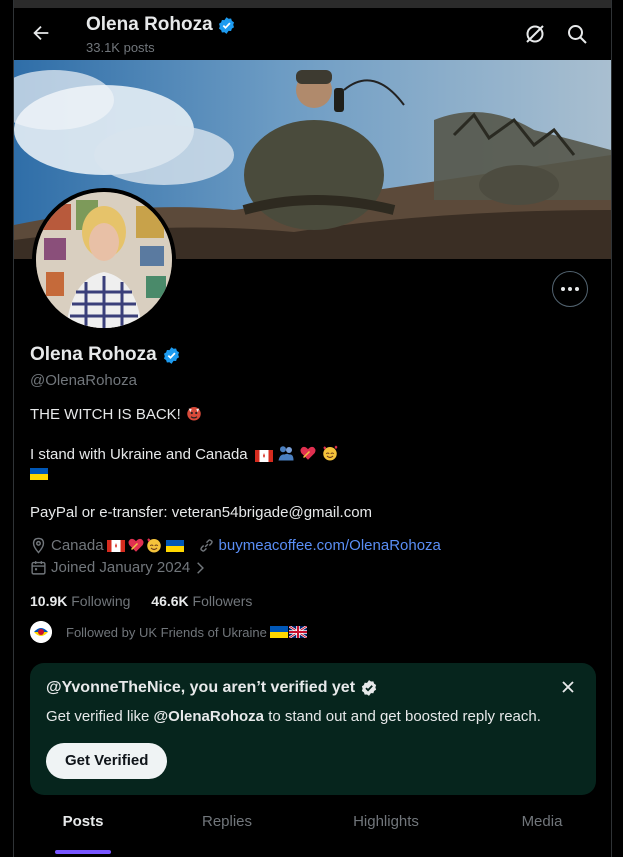 The height and width of the screenshot is (857, 623). Describe the element at coordinates (194, 414) in the screenshot. I see `ogre-emoji-icon` at that location.